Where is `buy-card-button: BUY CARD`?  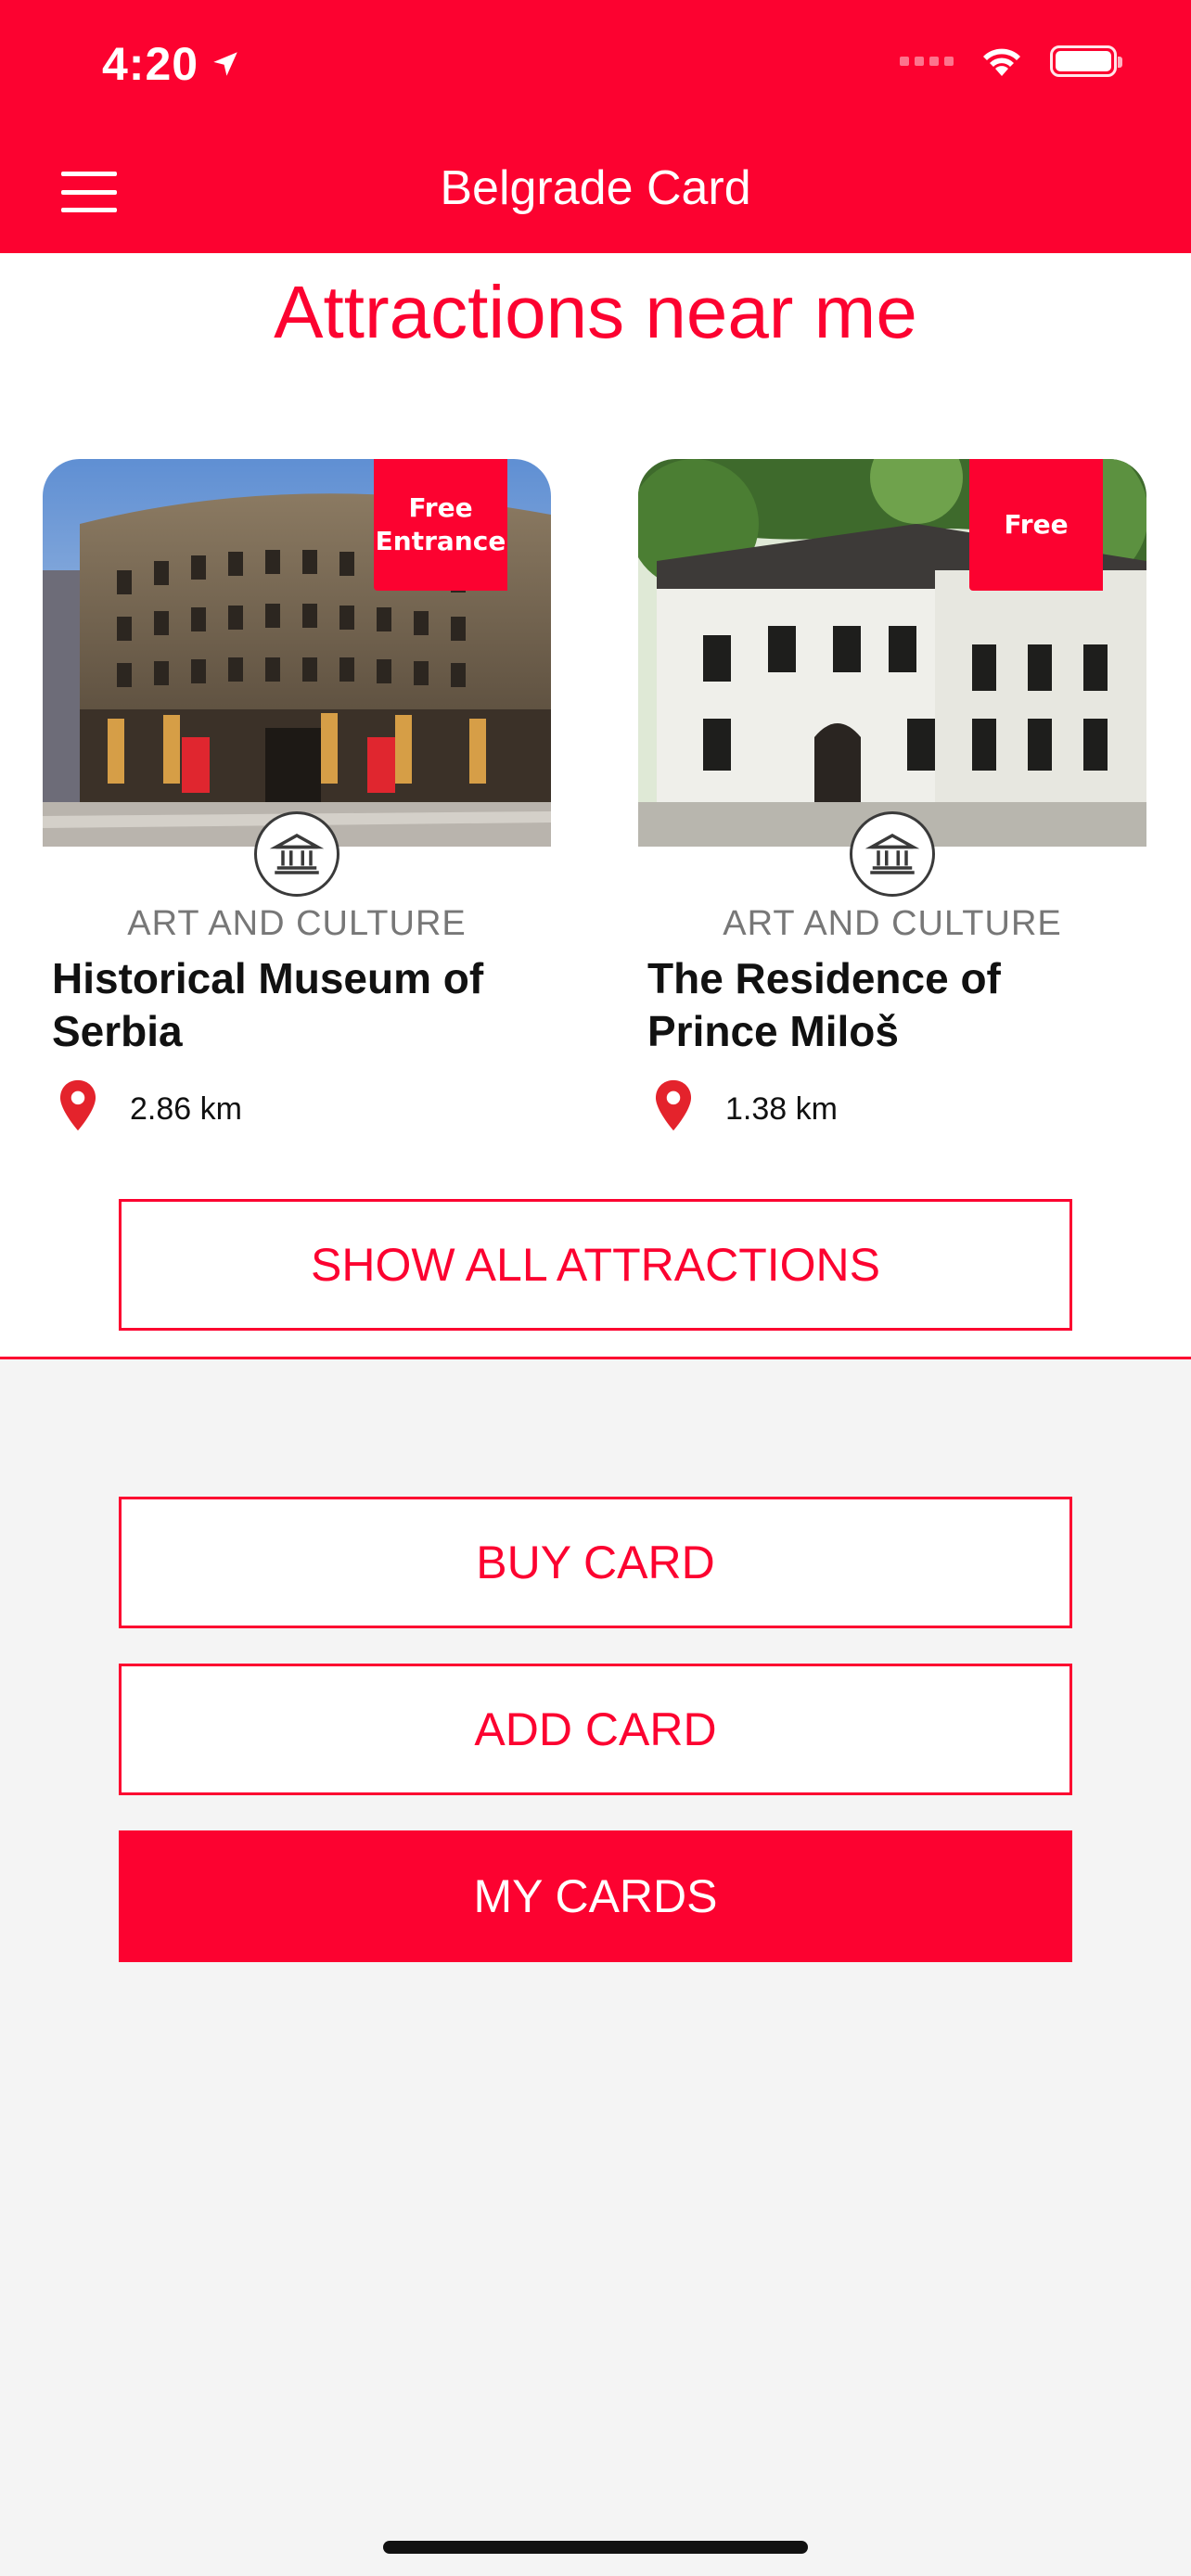
buy-card-button: BUY CARD is located at coordinates (595, 1562).